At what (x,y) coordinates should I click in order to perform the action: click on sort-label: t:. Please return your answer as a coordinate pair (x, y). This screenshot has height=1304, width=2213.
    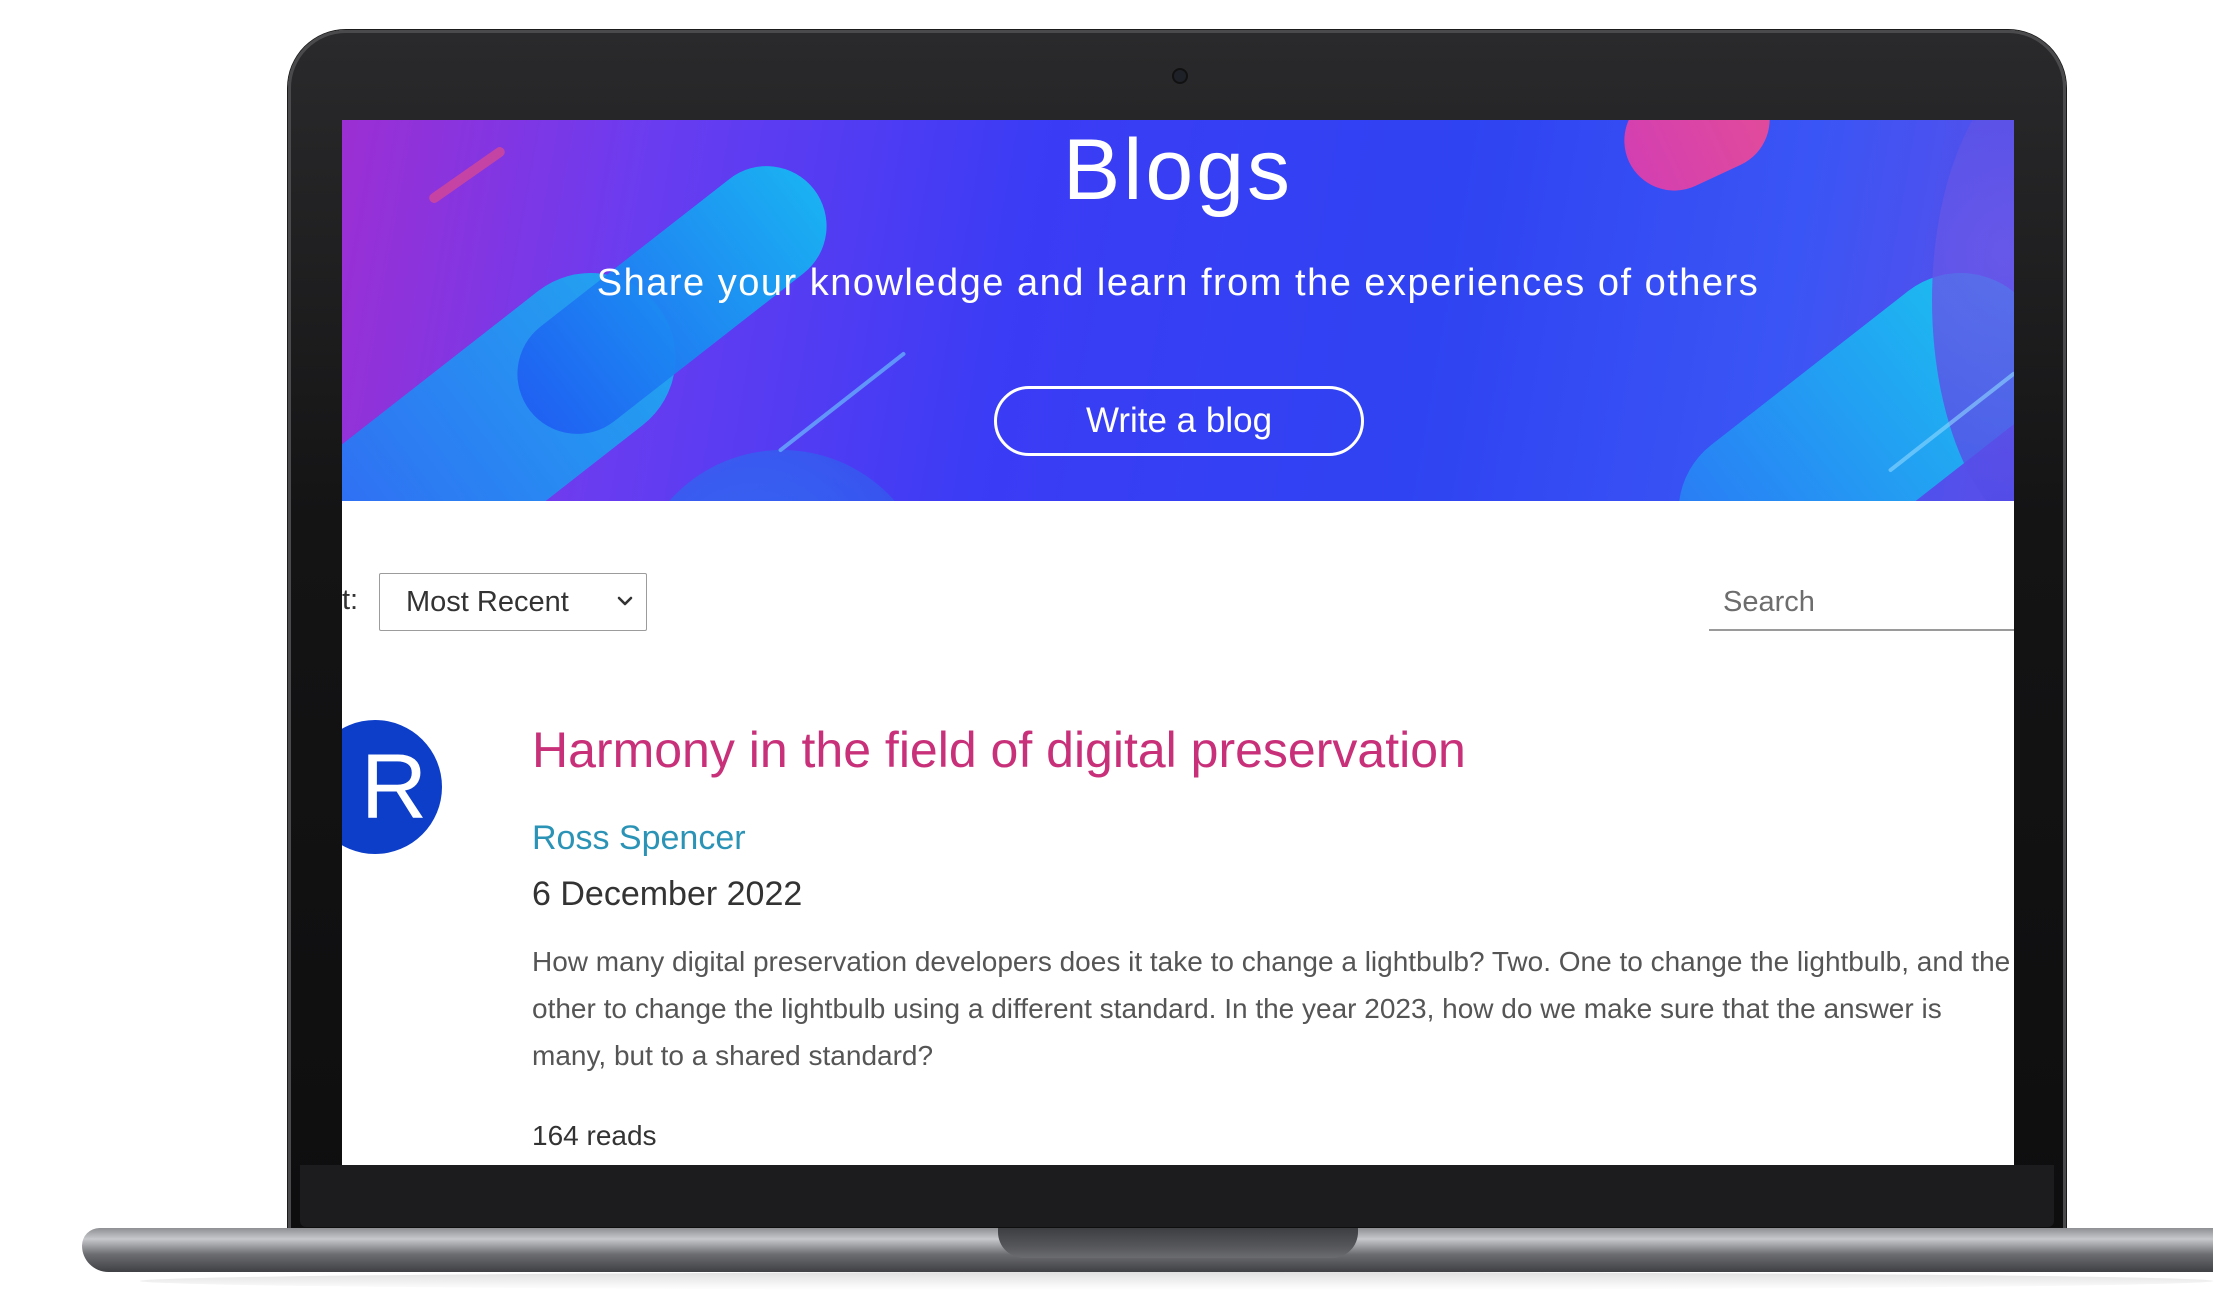
    Looking at the image, I should click on (350, 600).